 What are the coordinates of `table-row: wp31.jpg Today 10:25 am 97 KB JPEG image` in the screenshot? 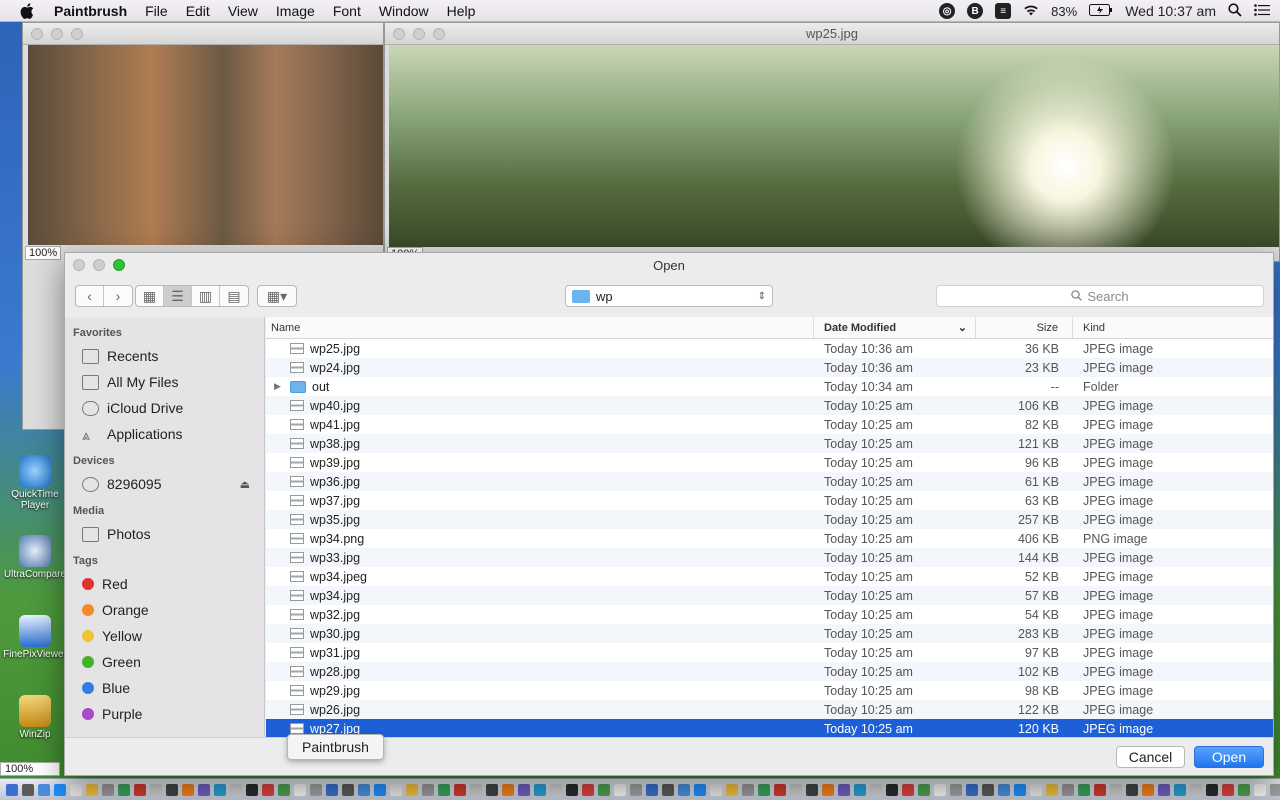 It's located at (769, 652).